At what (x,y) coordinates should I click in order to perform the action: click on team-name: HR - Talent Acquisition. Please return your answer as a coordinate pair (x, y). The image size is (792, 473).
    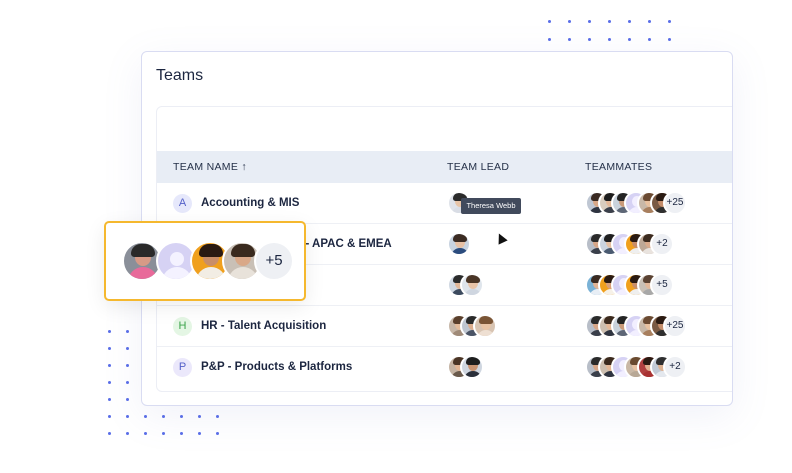
    Looking at the image, I should click on (263, 326).